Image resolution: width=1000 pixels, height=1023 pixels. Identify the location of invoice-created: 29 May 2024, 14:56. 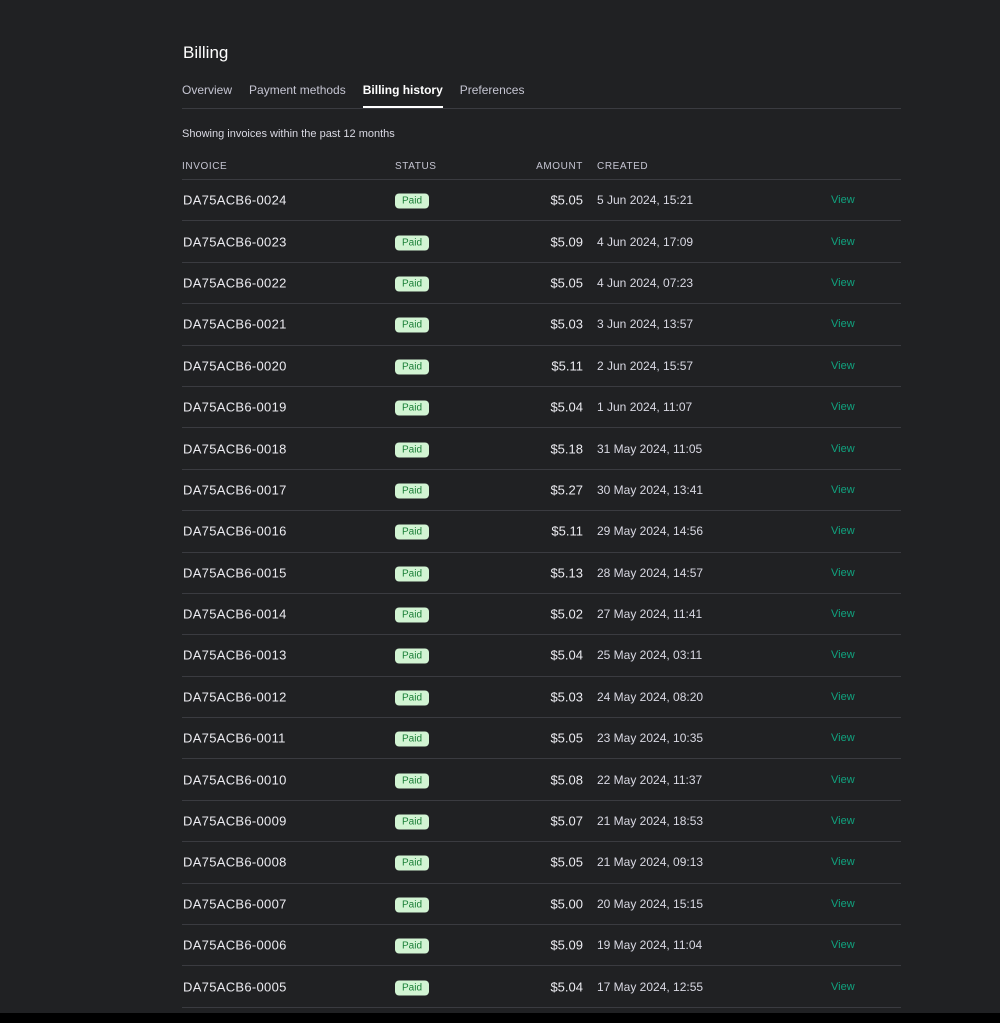
(650, 531).